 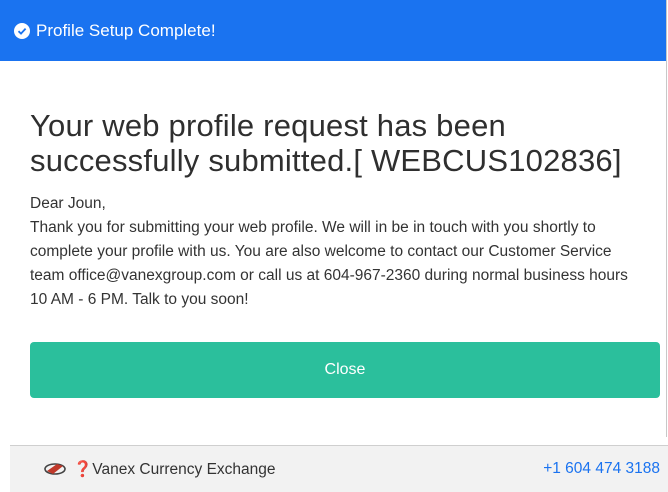 I want to click on check-circle-icon, so click(x=22, y=30).